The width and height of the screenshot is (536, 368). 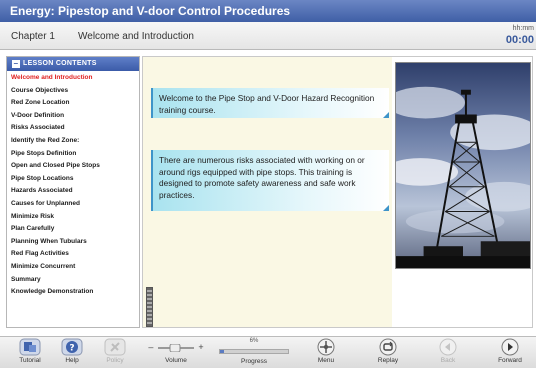 What do you see at coordinates (448, 347) in the screenshot?
I see `back-icon` at bounding box center [448, 347].